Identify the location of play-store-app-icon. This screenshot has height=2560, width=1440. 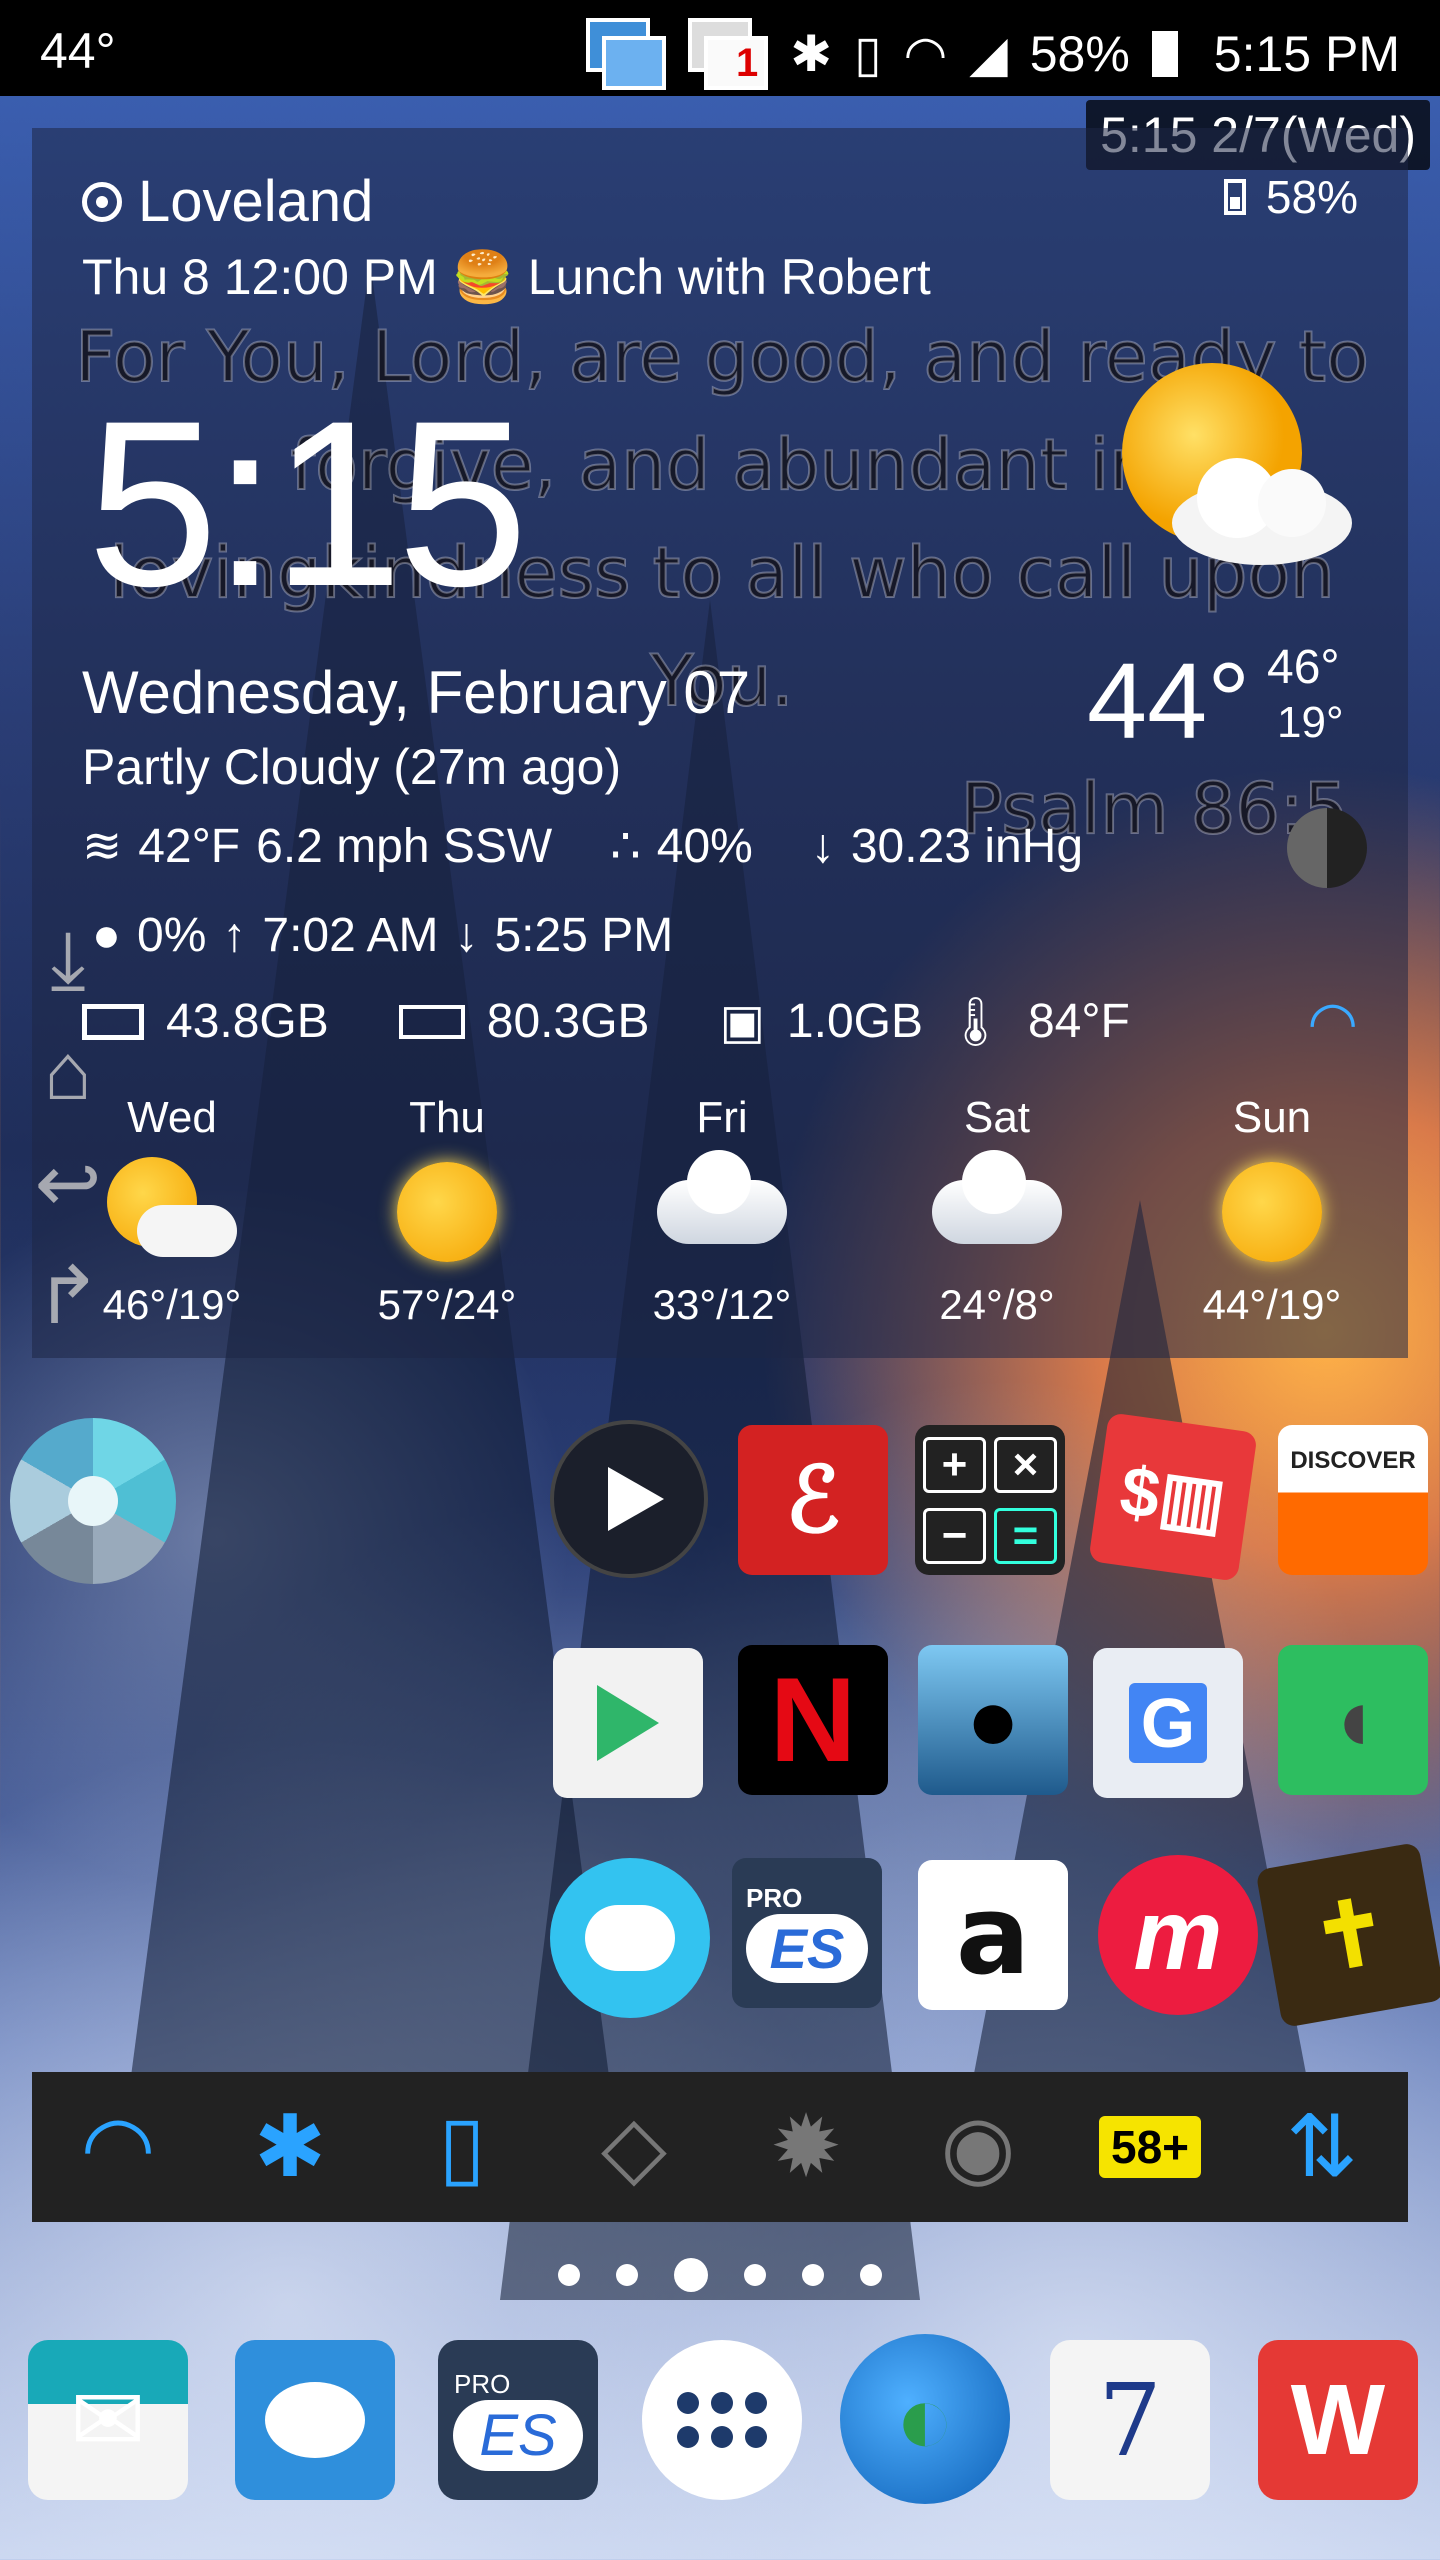
(628, 1723).